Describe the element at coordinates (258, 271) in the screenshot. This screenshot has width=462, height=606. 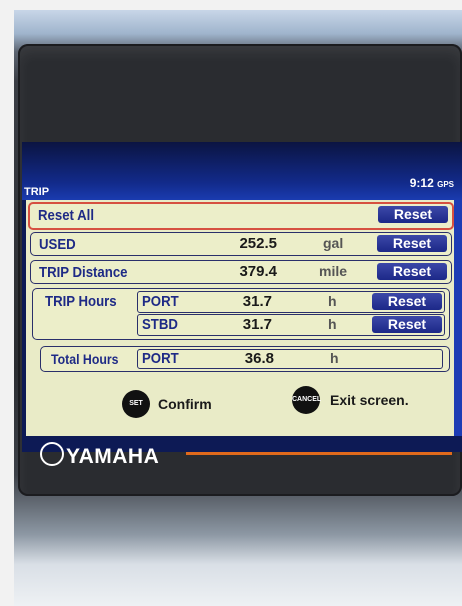
I see `trip-distance-value: 379.4` at that location.